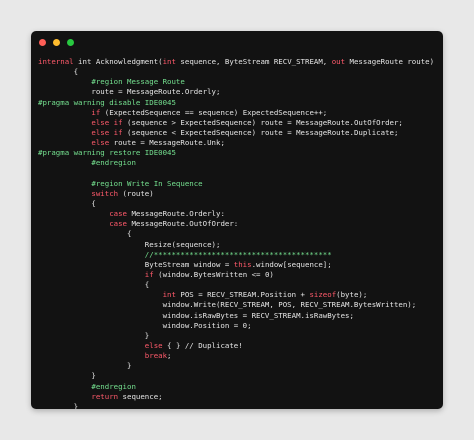  I want to click on code-token: return, so click(105, 396).